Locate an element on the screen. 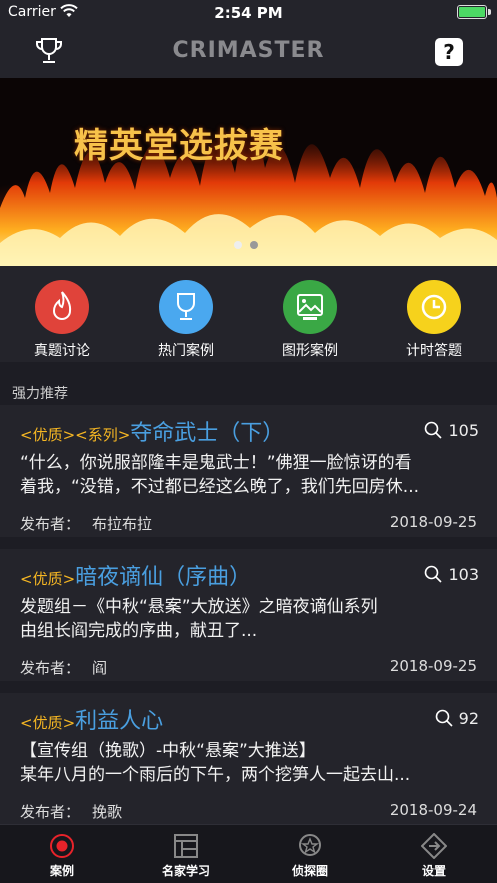 This screenshot has height=883, width=497. quick-graphic-cases: 图形案例 is located at coordinates (310, 320).